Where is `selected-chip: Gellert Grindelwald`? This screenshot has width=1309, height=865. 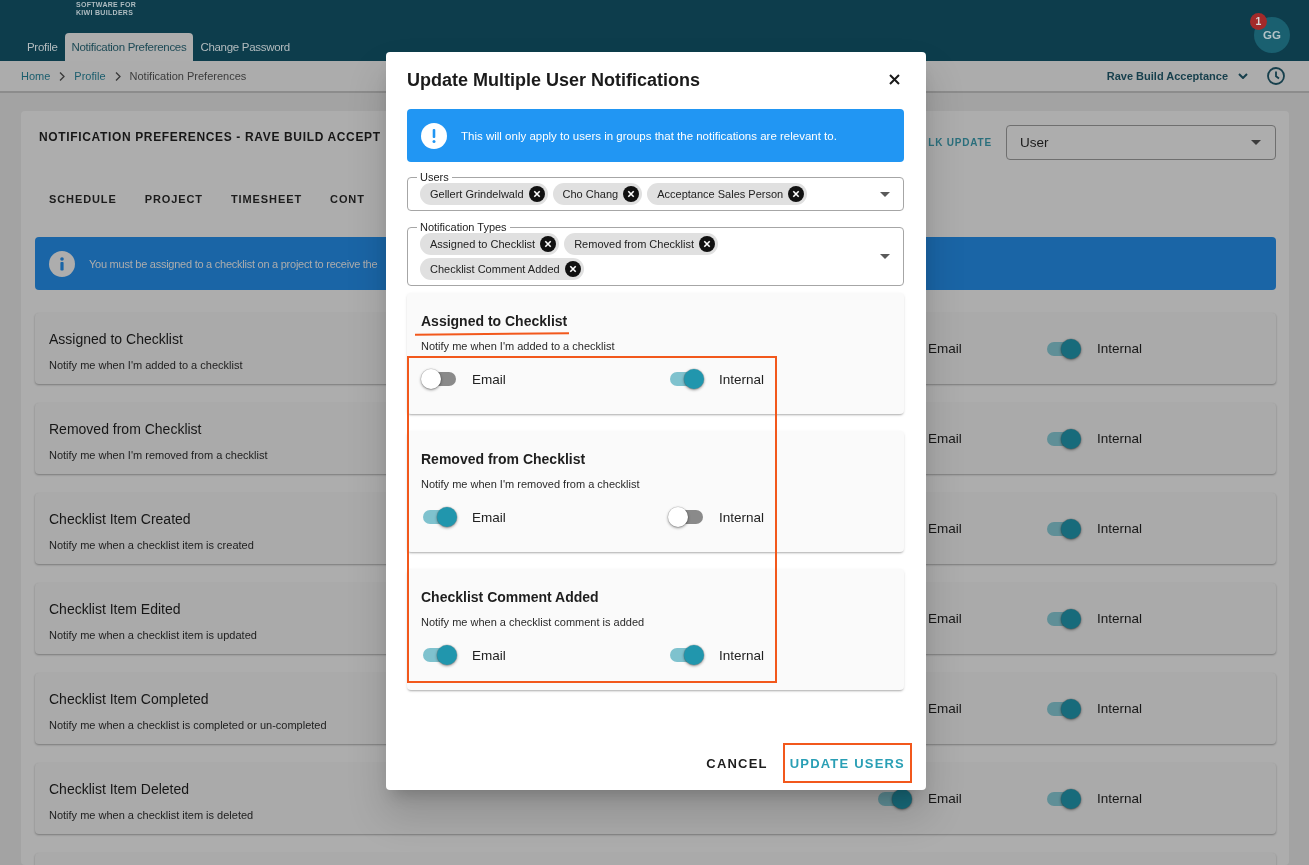 selected-chip: Gellert Grindelwald is located at coordinates (484, 194).